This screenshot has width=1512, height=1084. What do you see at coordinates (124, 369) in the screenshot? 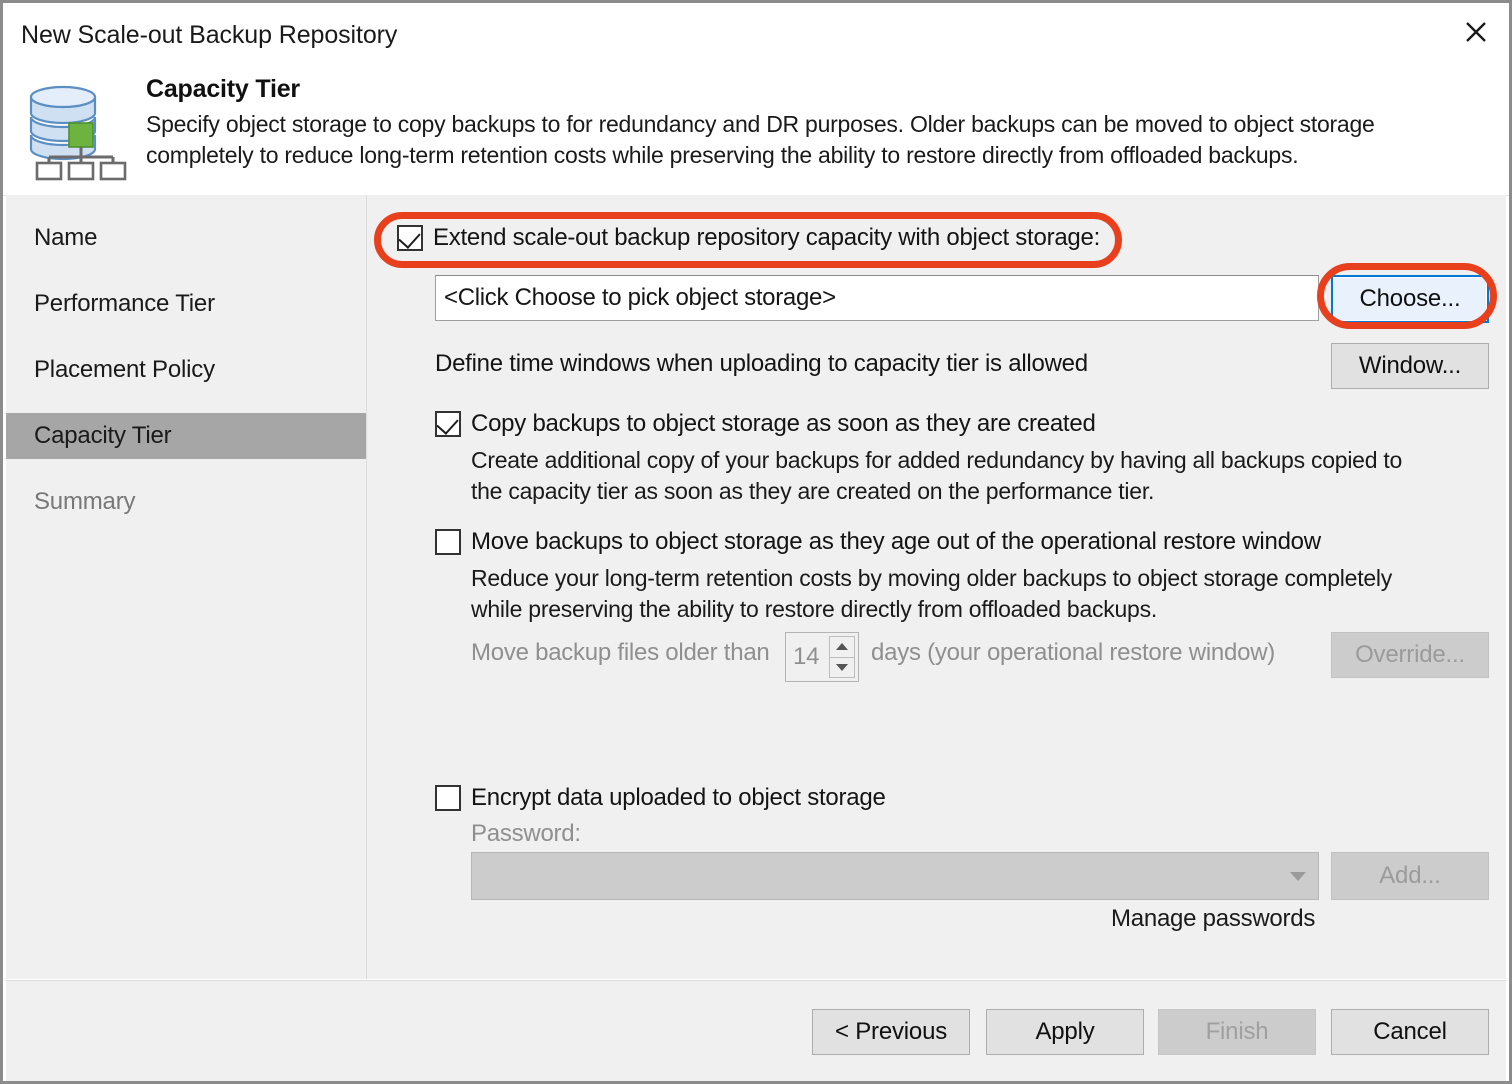
I see `sidebar-item-label: Placement Policy` at bounding box center [124, 369].